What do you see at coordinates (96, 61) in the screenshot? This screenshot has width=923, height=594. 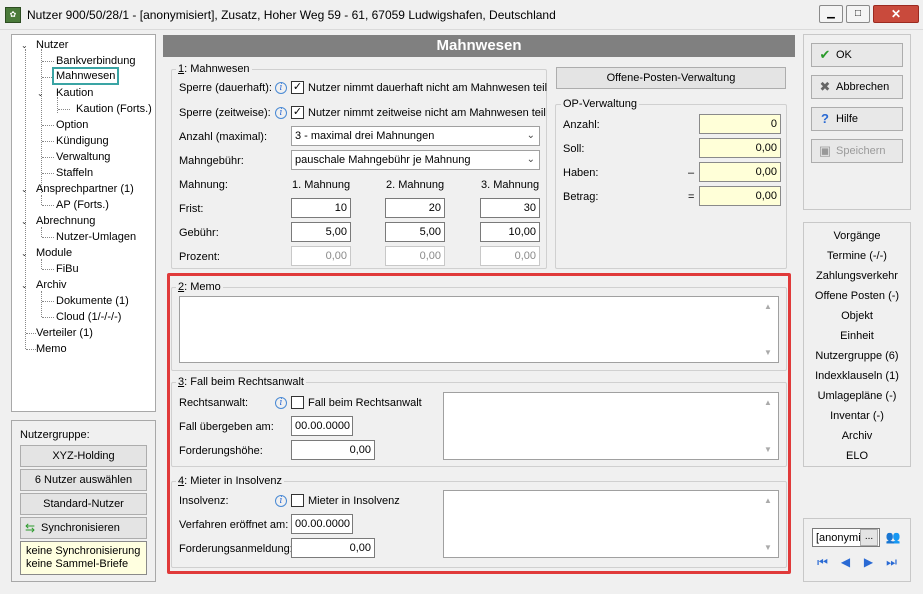 I see `tree-item-bankverbindung: Bankverbindung` at bounding box center [96, 61].